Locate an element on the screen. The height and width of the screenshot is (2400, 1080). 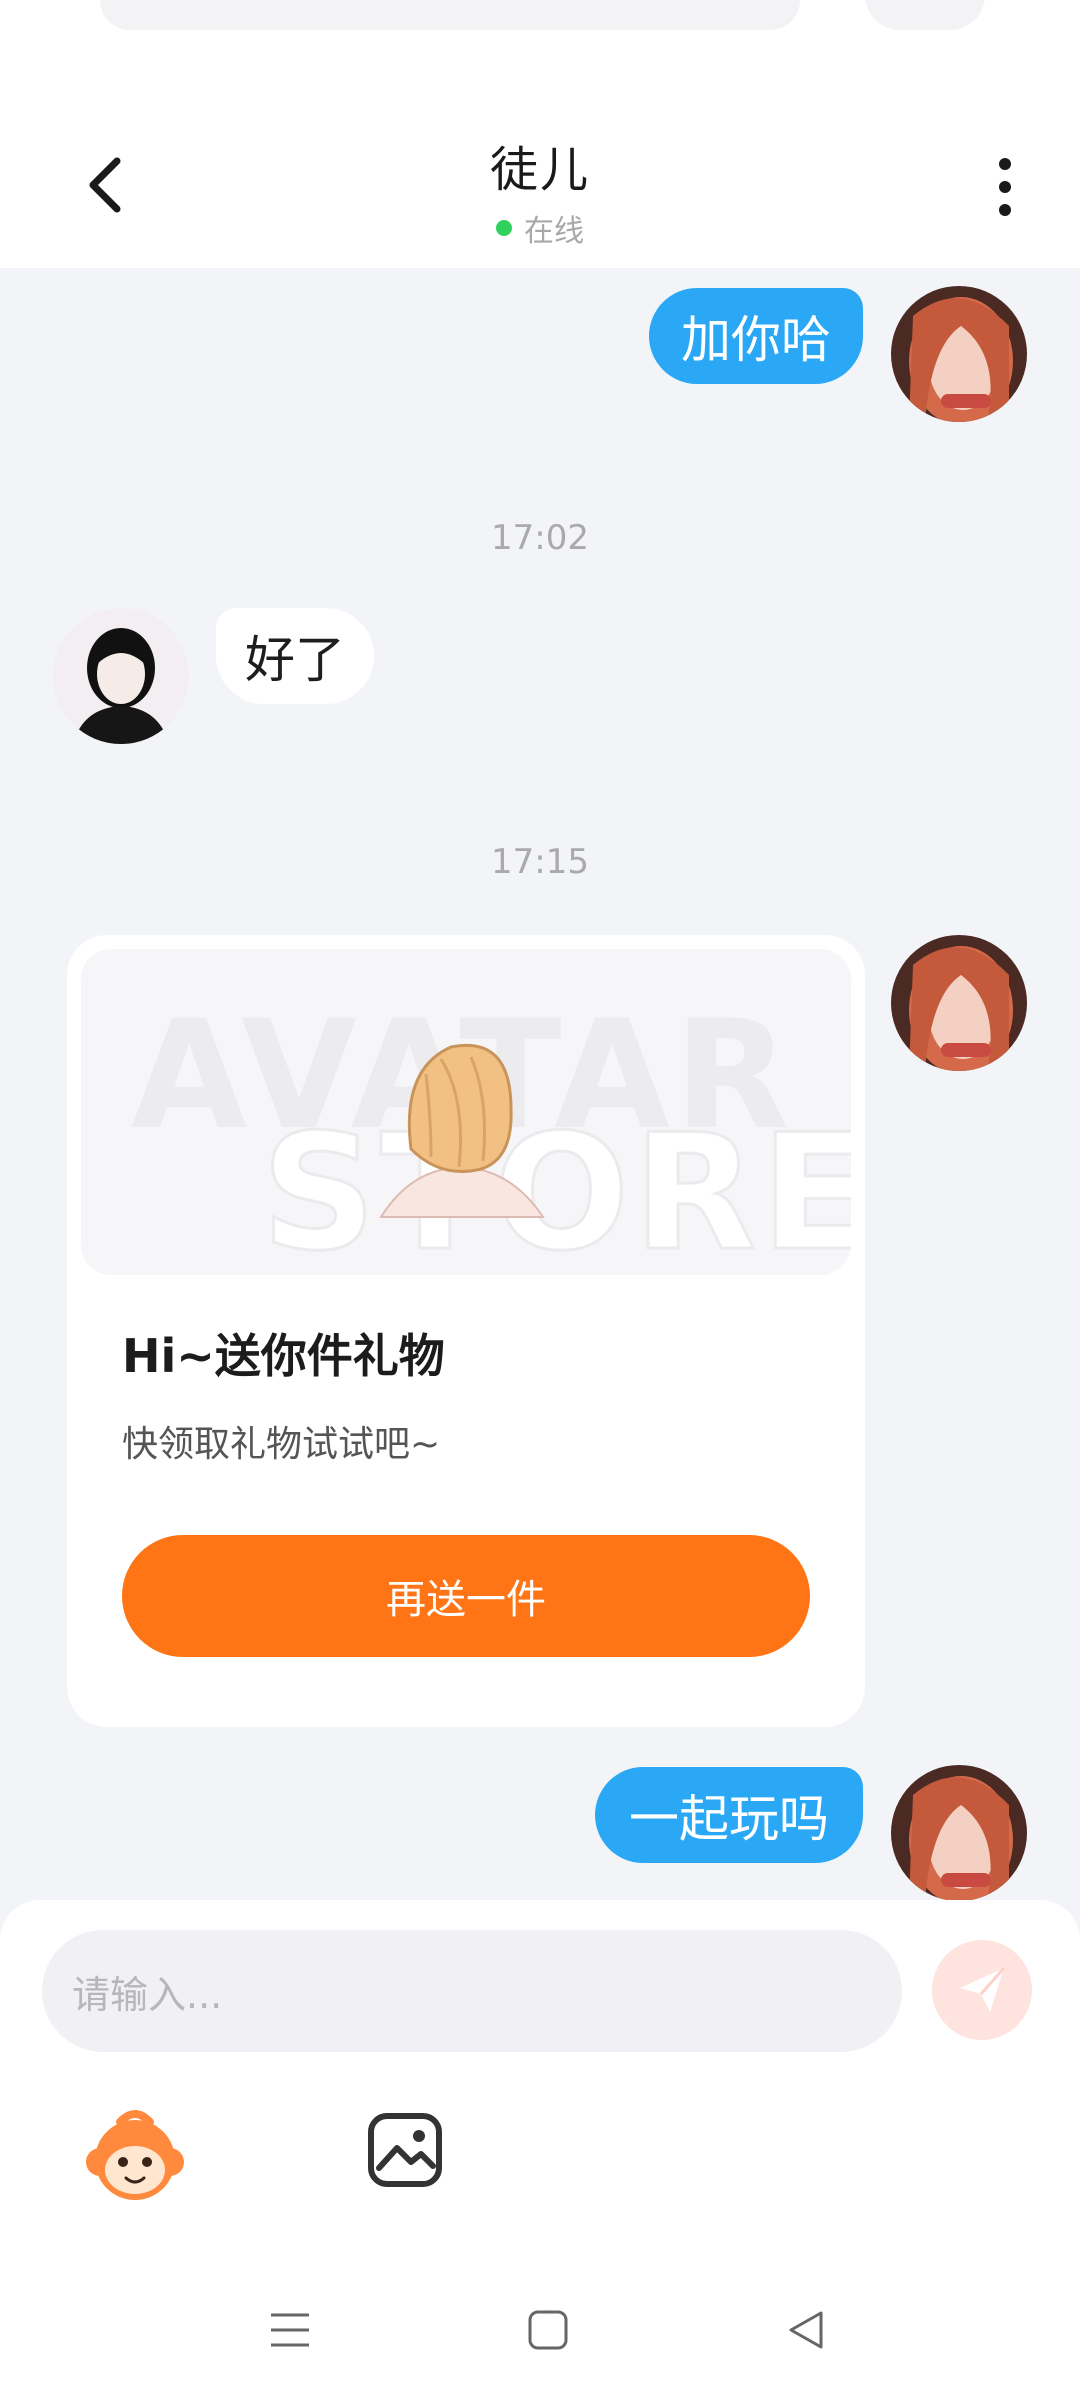
back-system-button is located at coordinates (806, 2330).